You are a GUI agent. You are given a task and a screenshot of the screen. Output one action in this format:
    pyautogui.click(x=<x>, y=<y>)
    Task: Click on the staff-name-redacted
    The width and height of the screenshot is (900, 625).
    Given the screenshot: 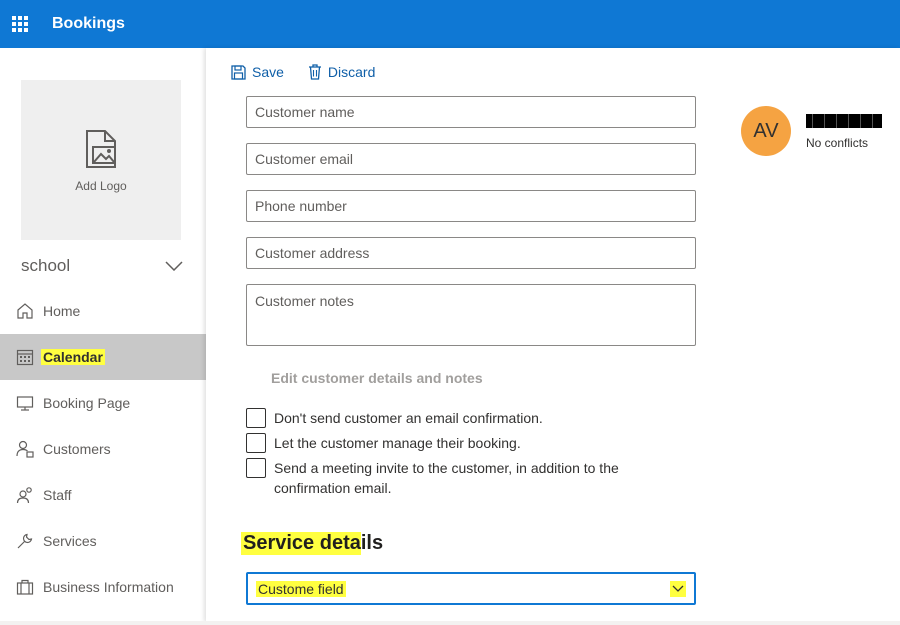 What is the action you would take?
    pyautogui.click(x=844, y=121)
    